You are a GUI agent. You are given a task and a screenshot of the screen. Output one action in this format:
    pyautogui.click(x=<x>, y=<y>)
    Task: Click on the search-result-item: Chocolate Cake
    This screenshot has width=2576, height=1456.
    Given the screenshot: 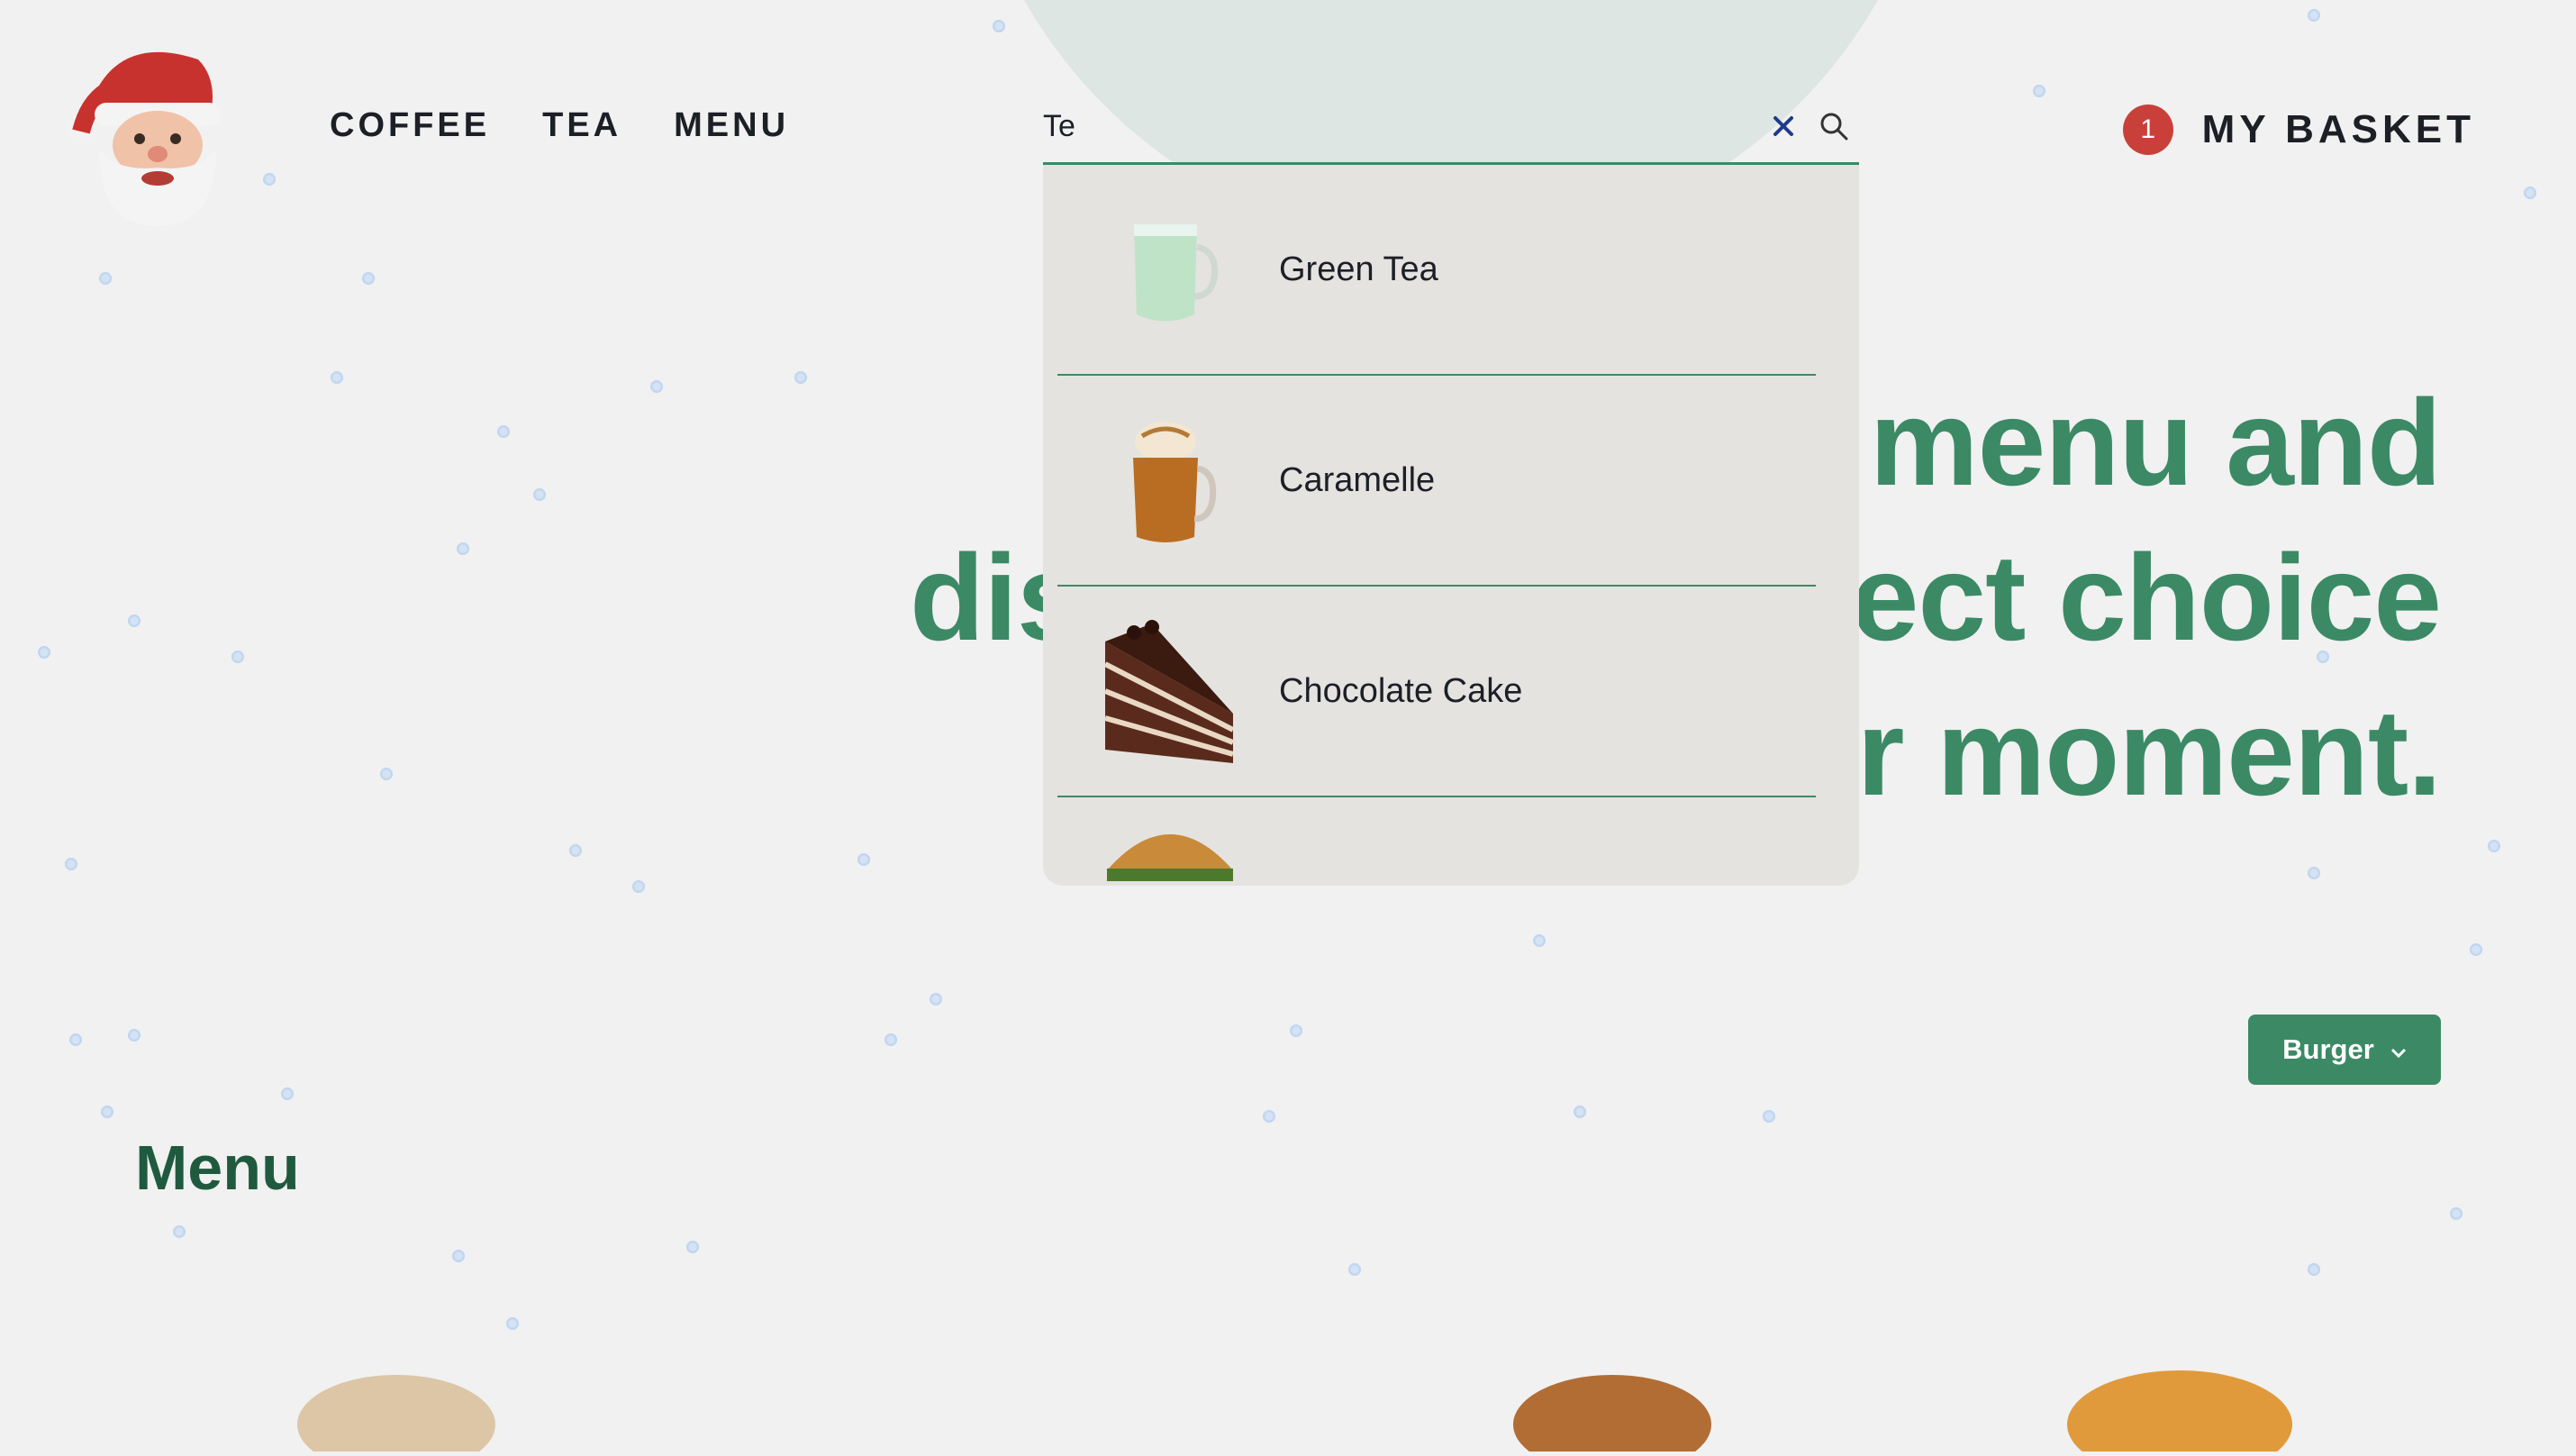 What is the action you would take?
    pyautogui.click(x=1436, y=692)
    